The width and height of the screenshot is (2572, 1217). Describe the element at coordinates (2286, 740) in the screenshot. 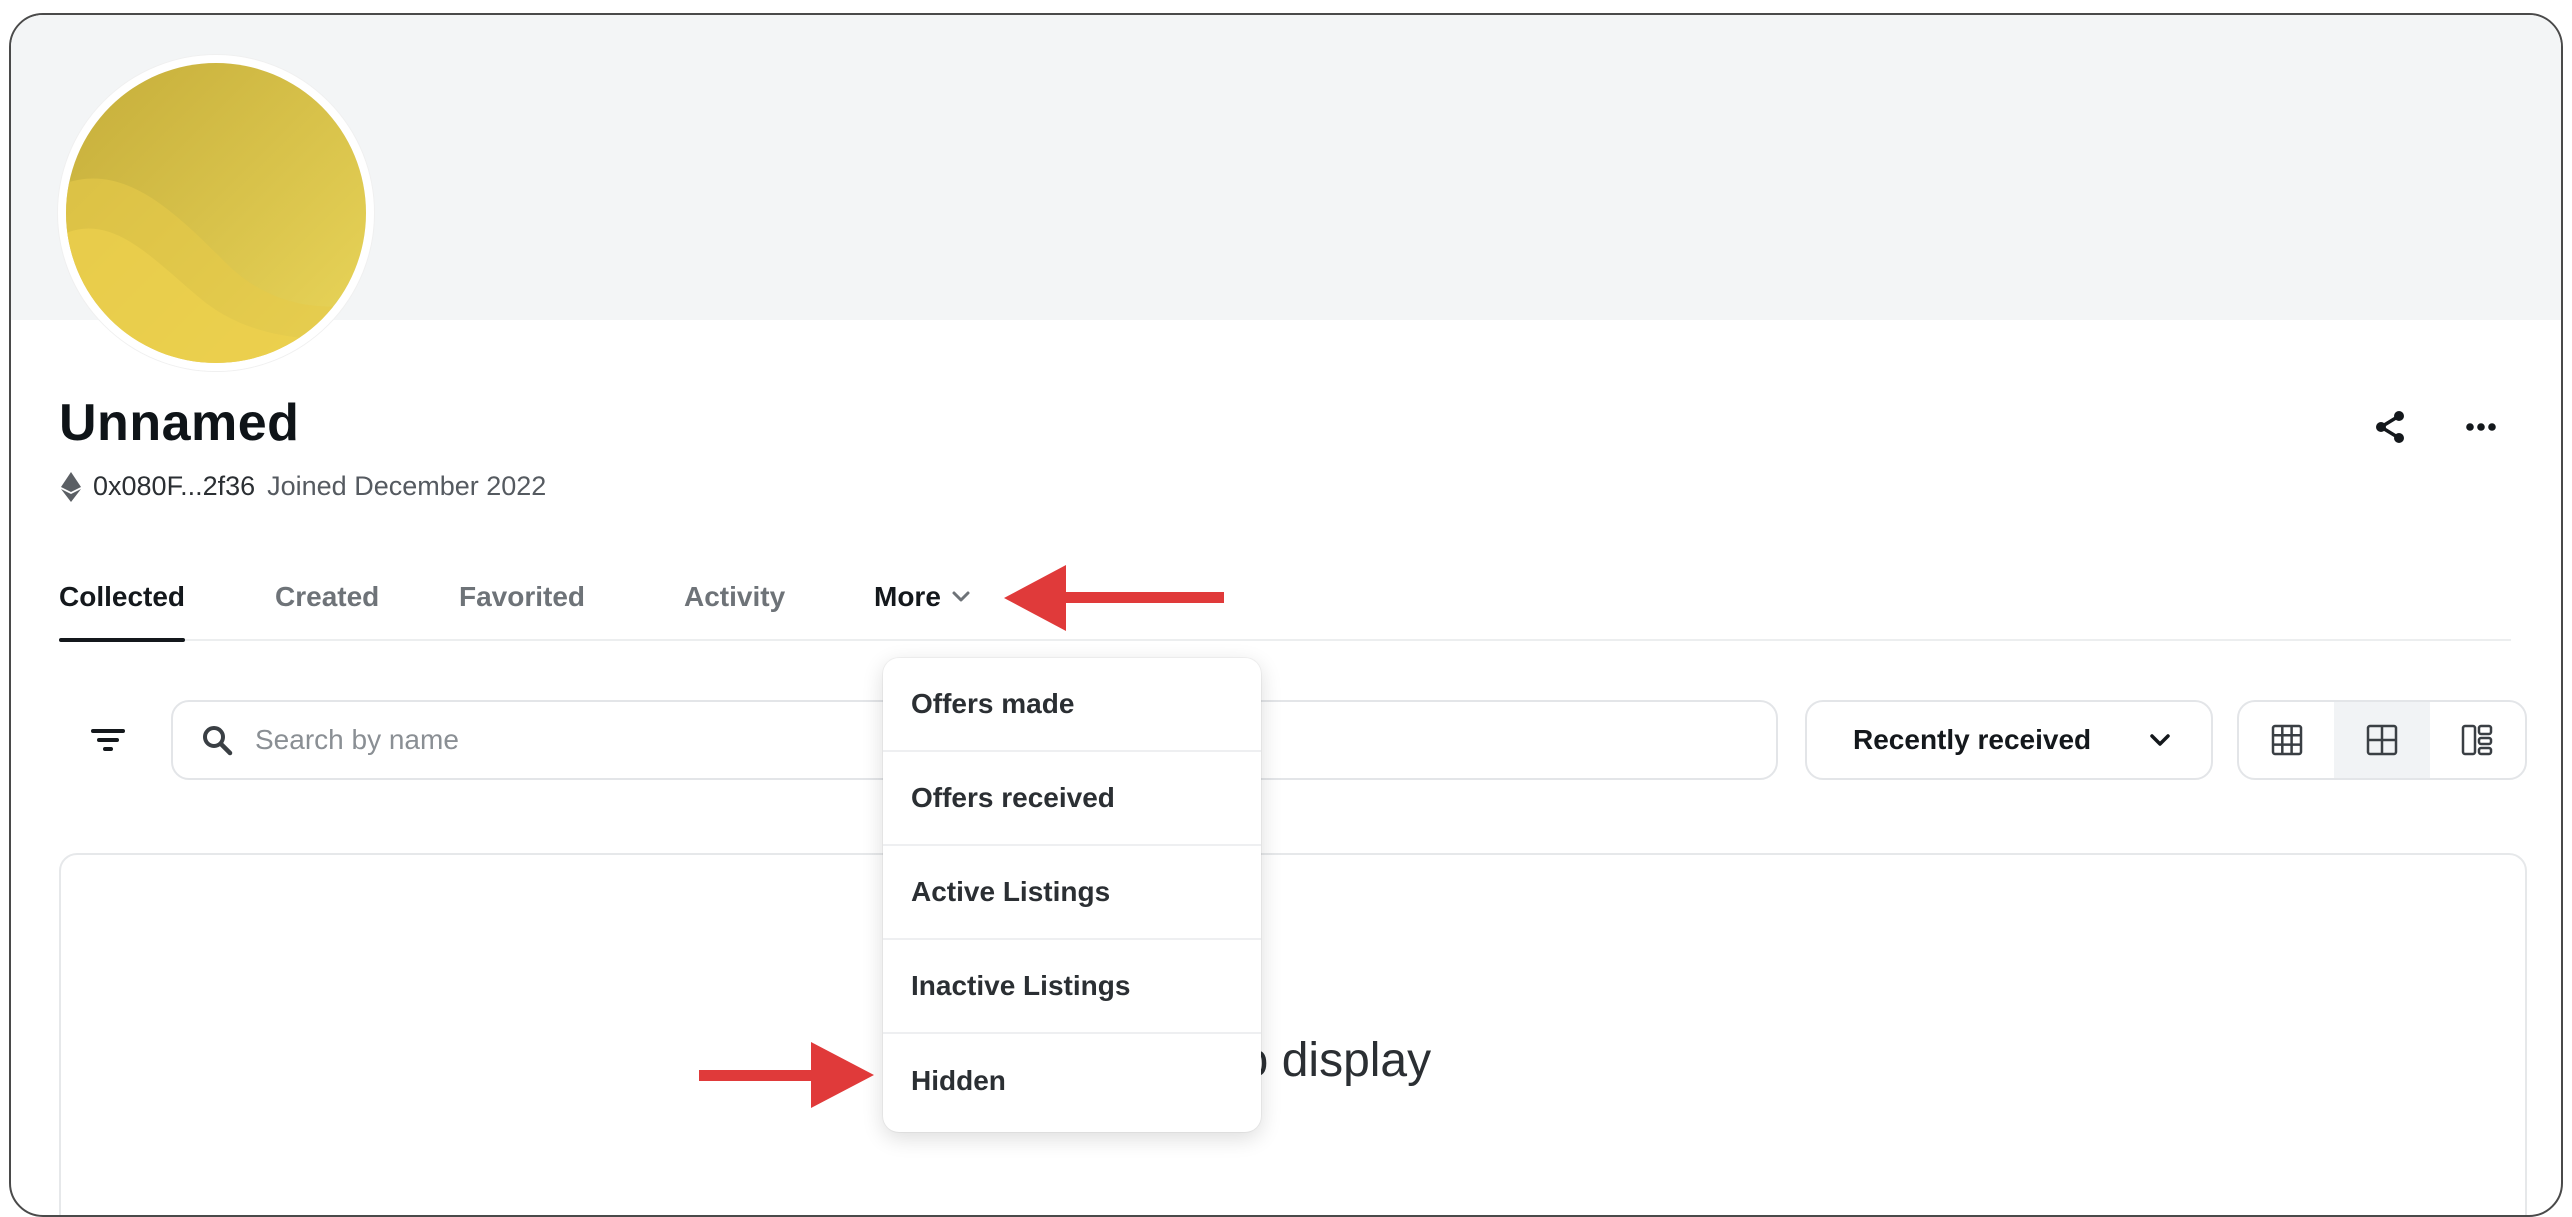

I see `grid-large-icon` at that location.